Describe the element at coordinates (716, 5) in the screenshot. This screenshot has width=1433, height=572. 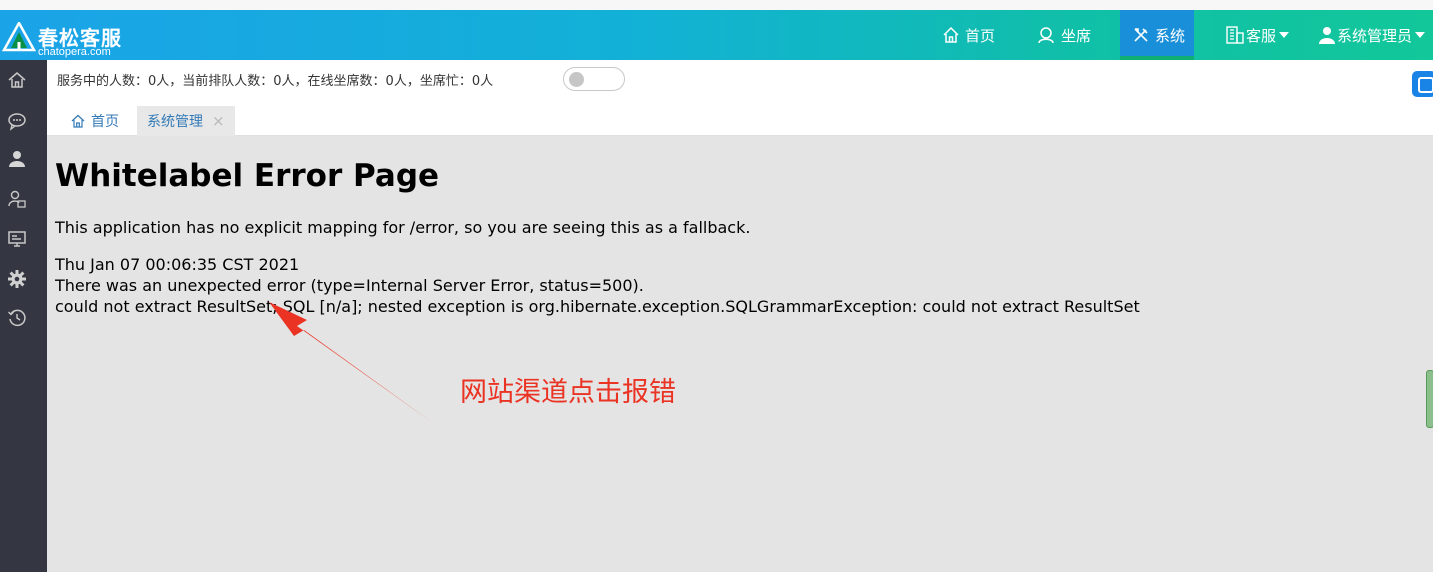
I see `browser-top-strip` at that location.